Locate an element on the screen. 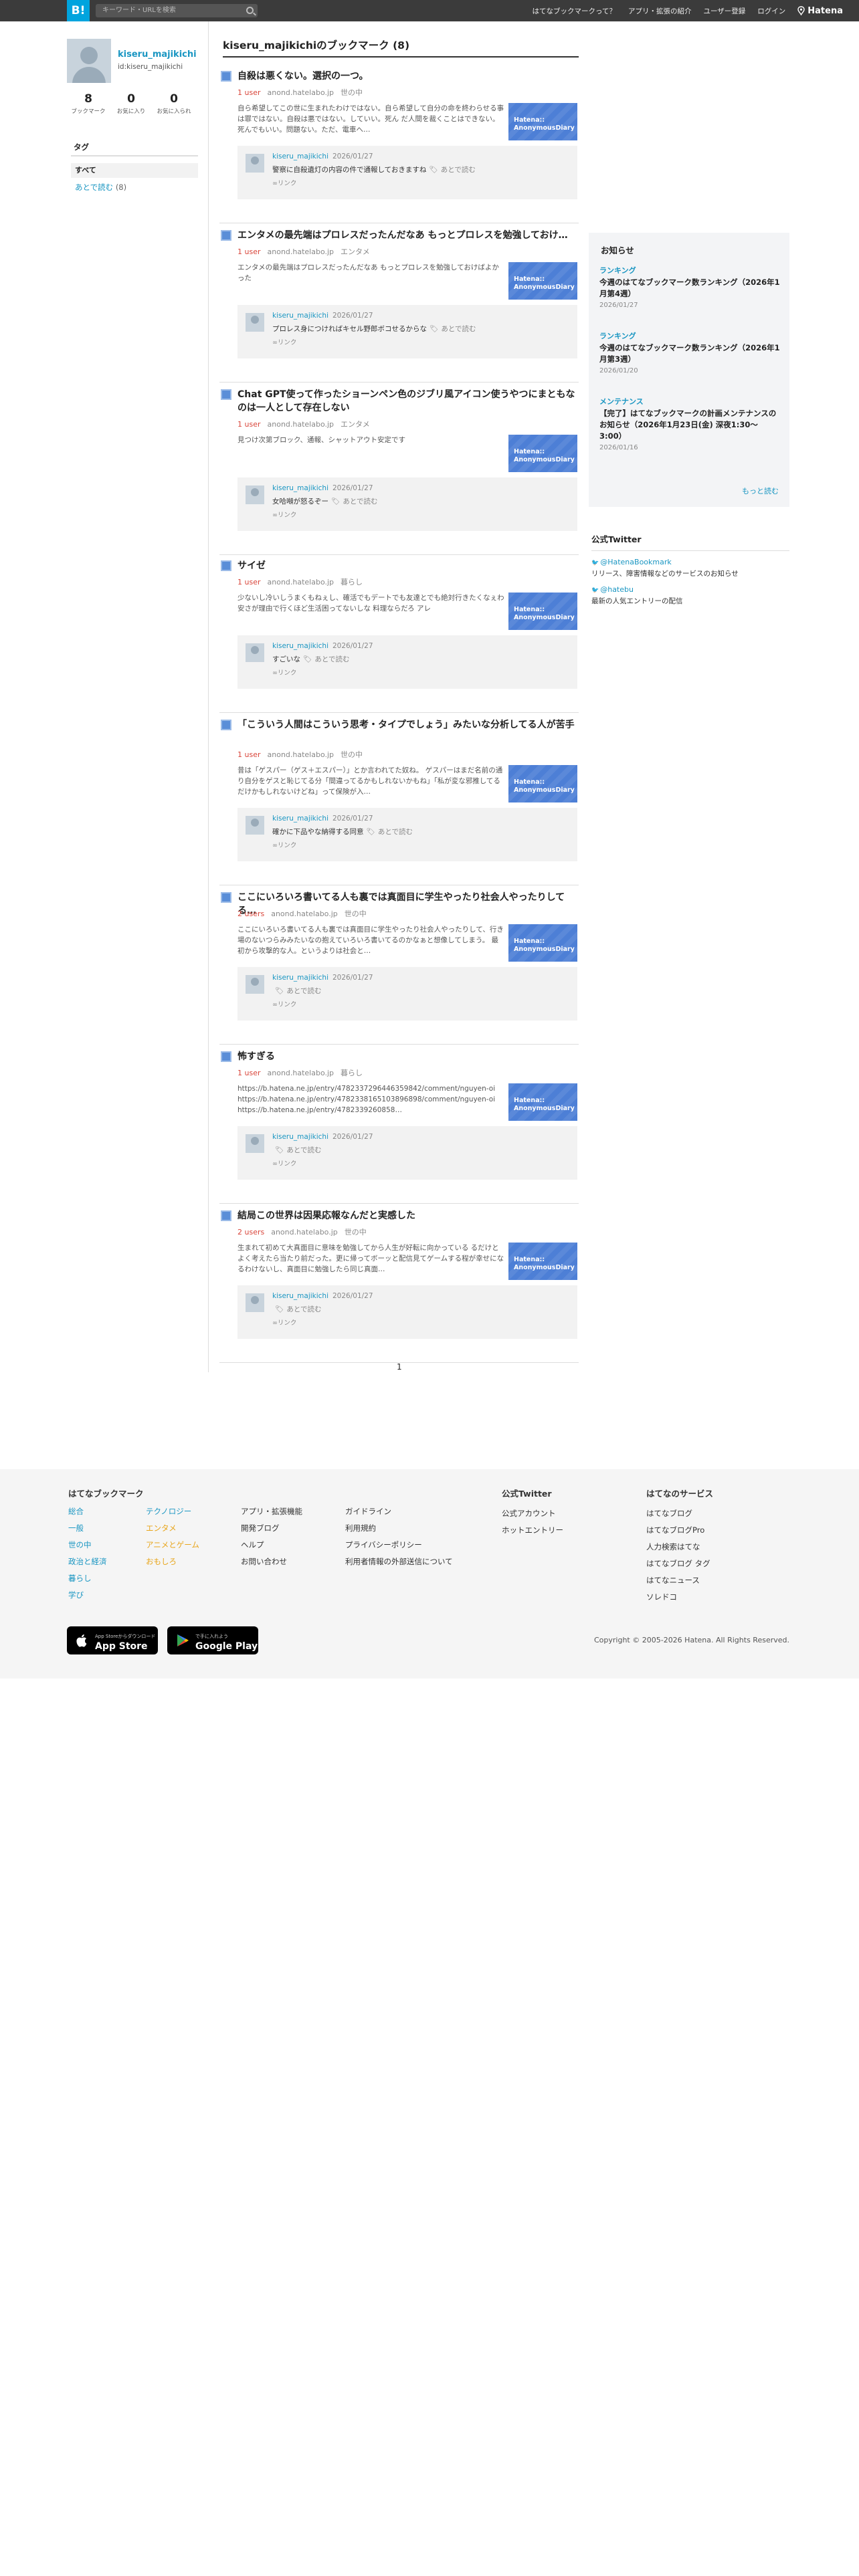 The width and height of the screenshot is (859, 2576). entry-title: 自殺は悪くない。選択の一つ。 is located at coordinates (407, 76).